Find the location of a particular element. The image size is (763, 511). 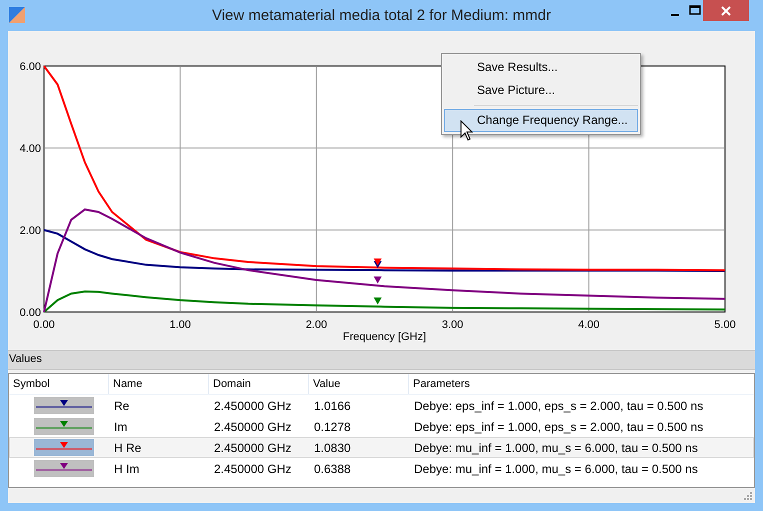

table-cell-text: H Re is located at coordinates (127, 447).